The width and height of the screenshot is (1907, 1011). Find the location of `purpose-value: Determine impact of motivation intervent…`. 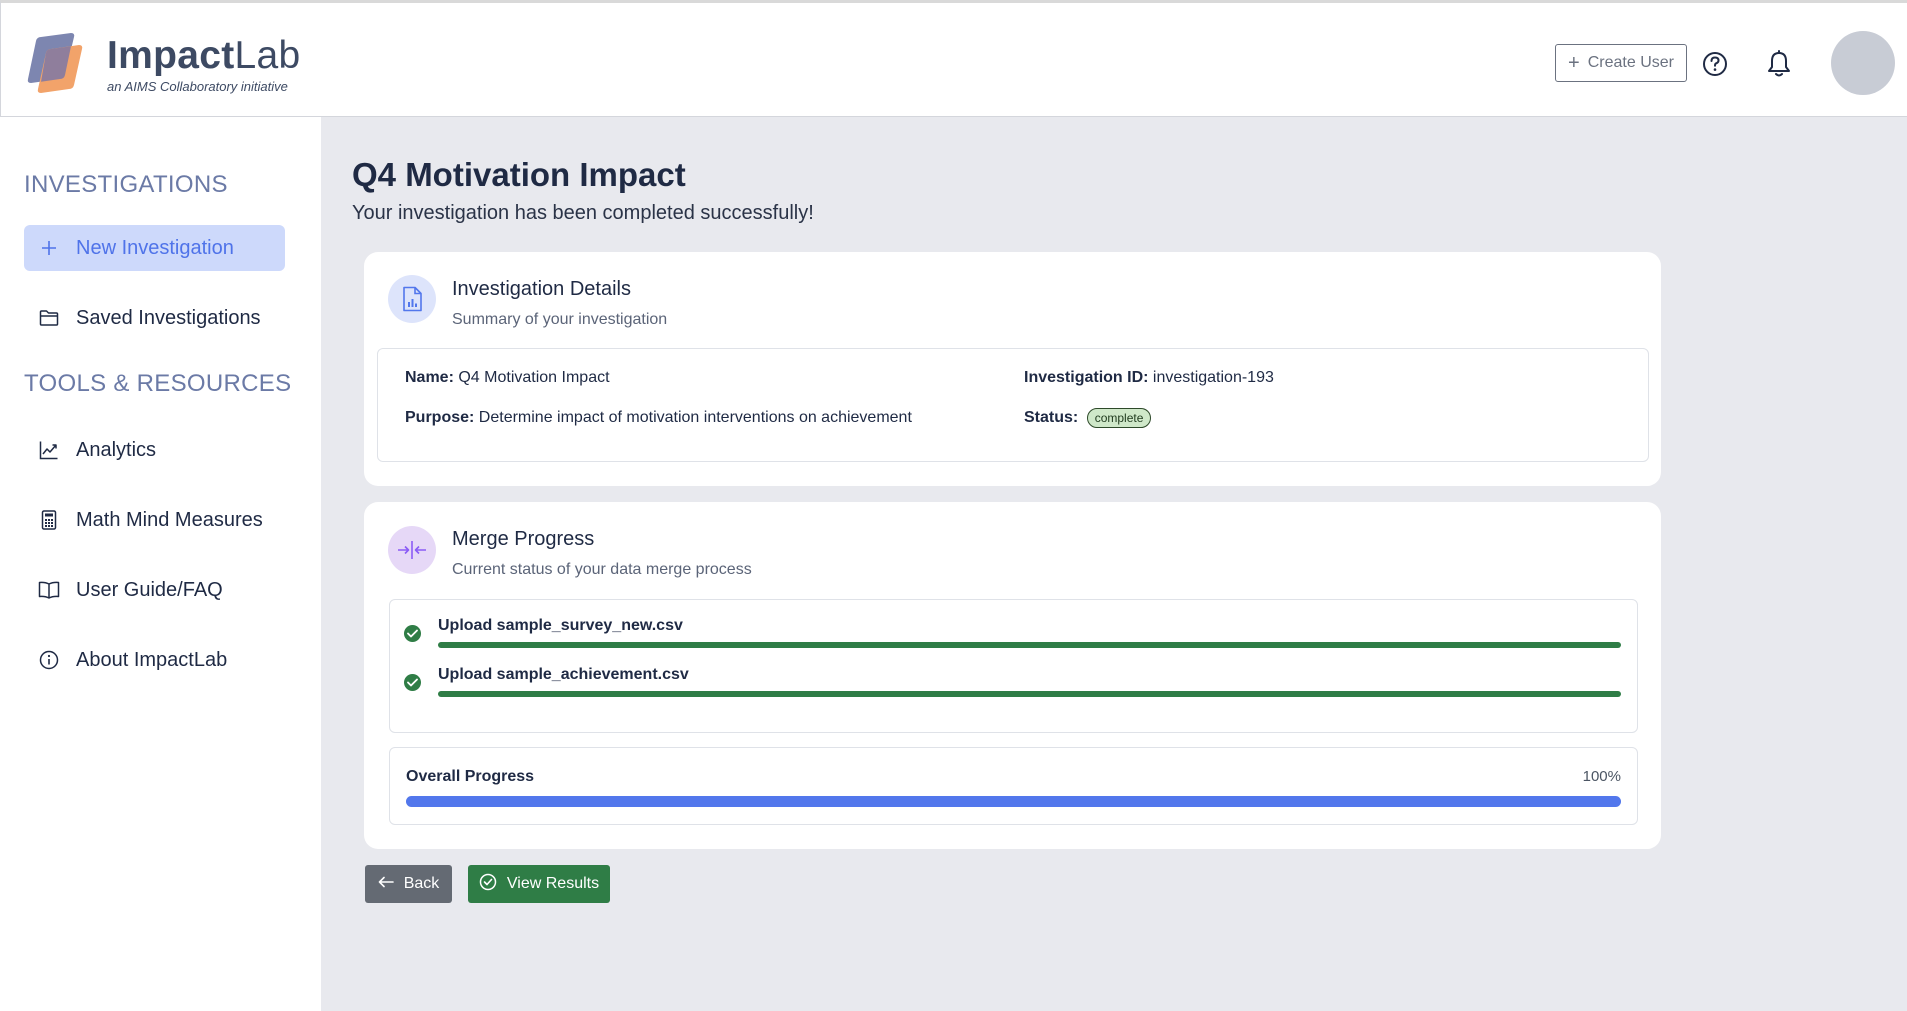

purpose-value: Determine impact of motivation intervent… is located at coordinates (695, 417).